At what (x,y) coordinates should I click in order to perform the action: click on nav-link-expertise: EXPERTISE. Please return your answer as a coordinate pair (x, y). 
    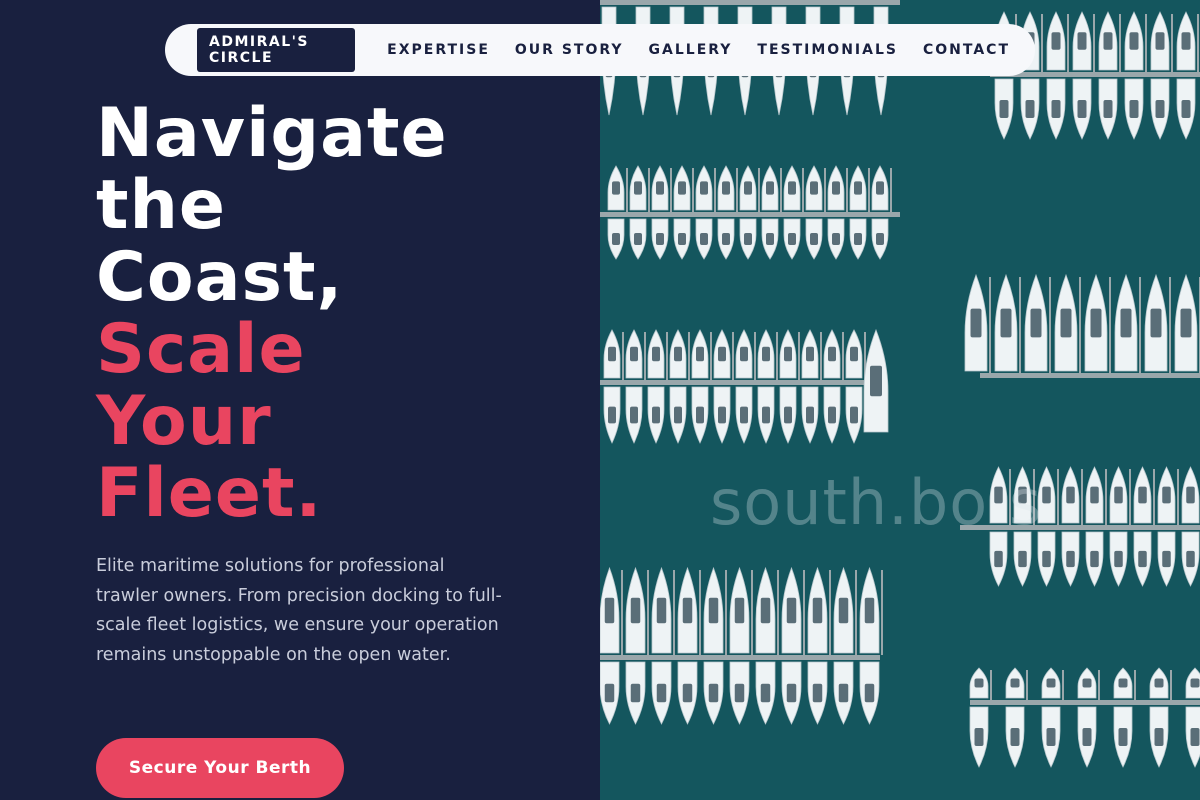
    Looking at the image, I should click on (438, 50).